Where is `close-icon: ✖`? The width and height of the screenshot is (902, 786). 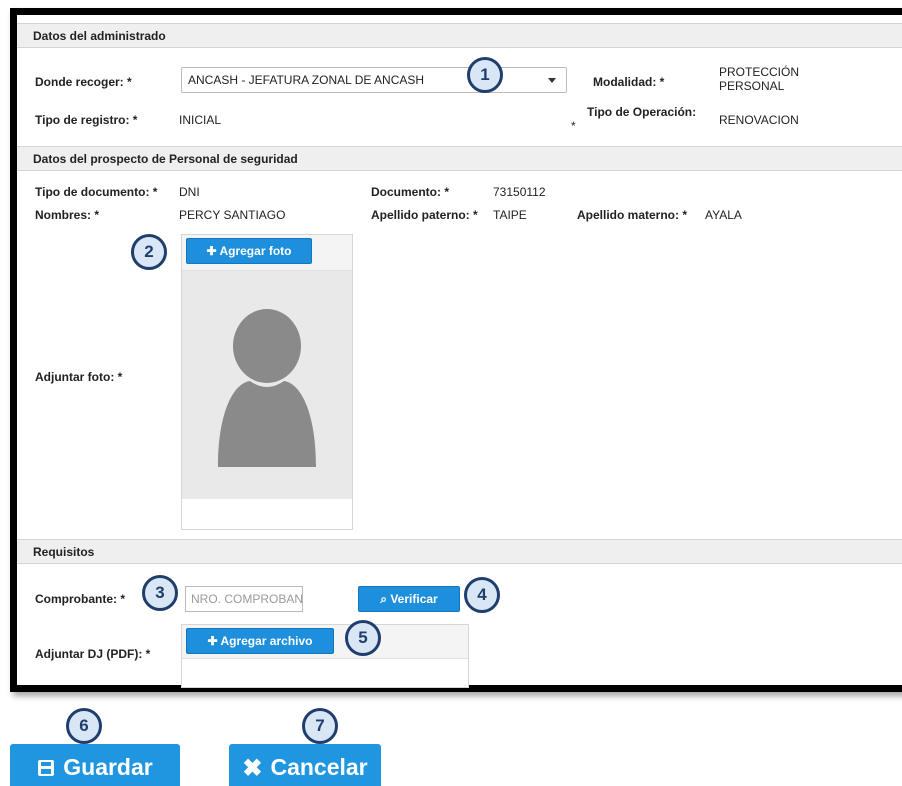
close-icon: ✖ is located at coordinates (252, 768).